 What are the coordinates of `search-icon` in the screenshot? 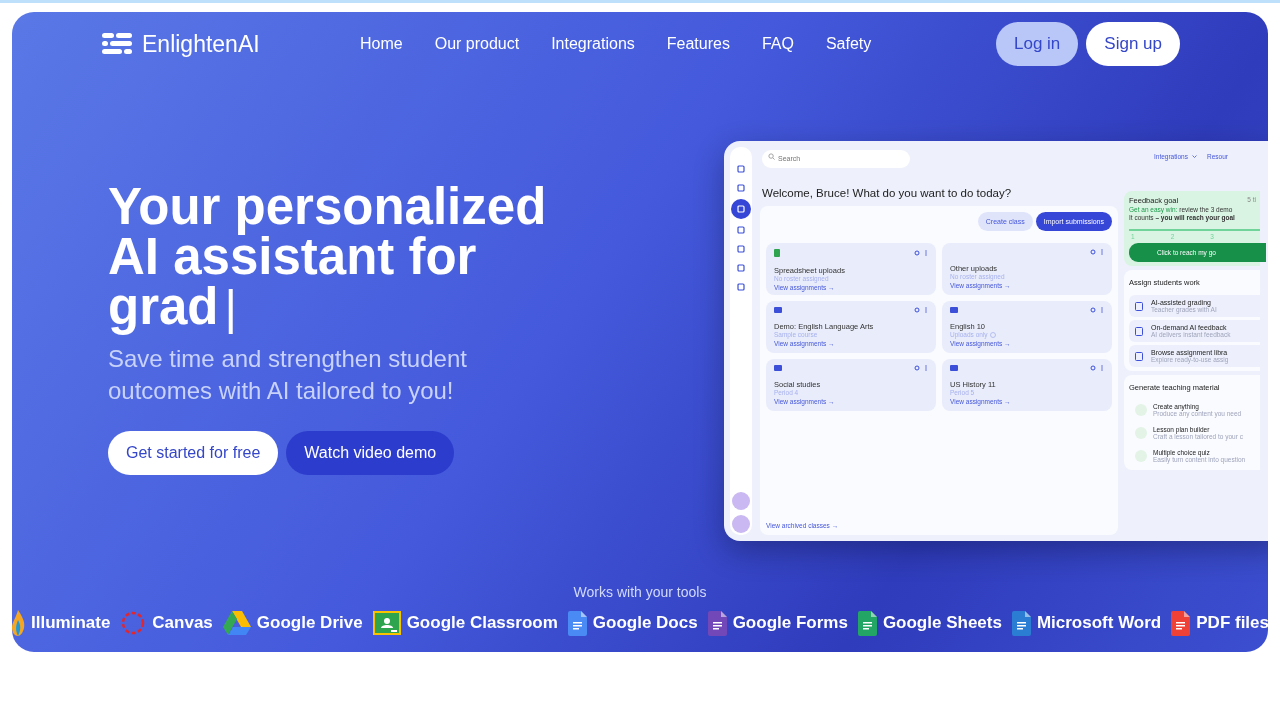 It's located at (771, 156).